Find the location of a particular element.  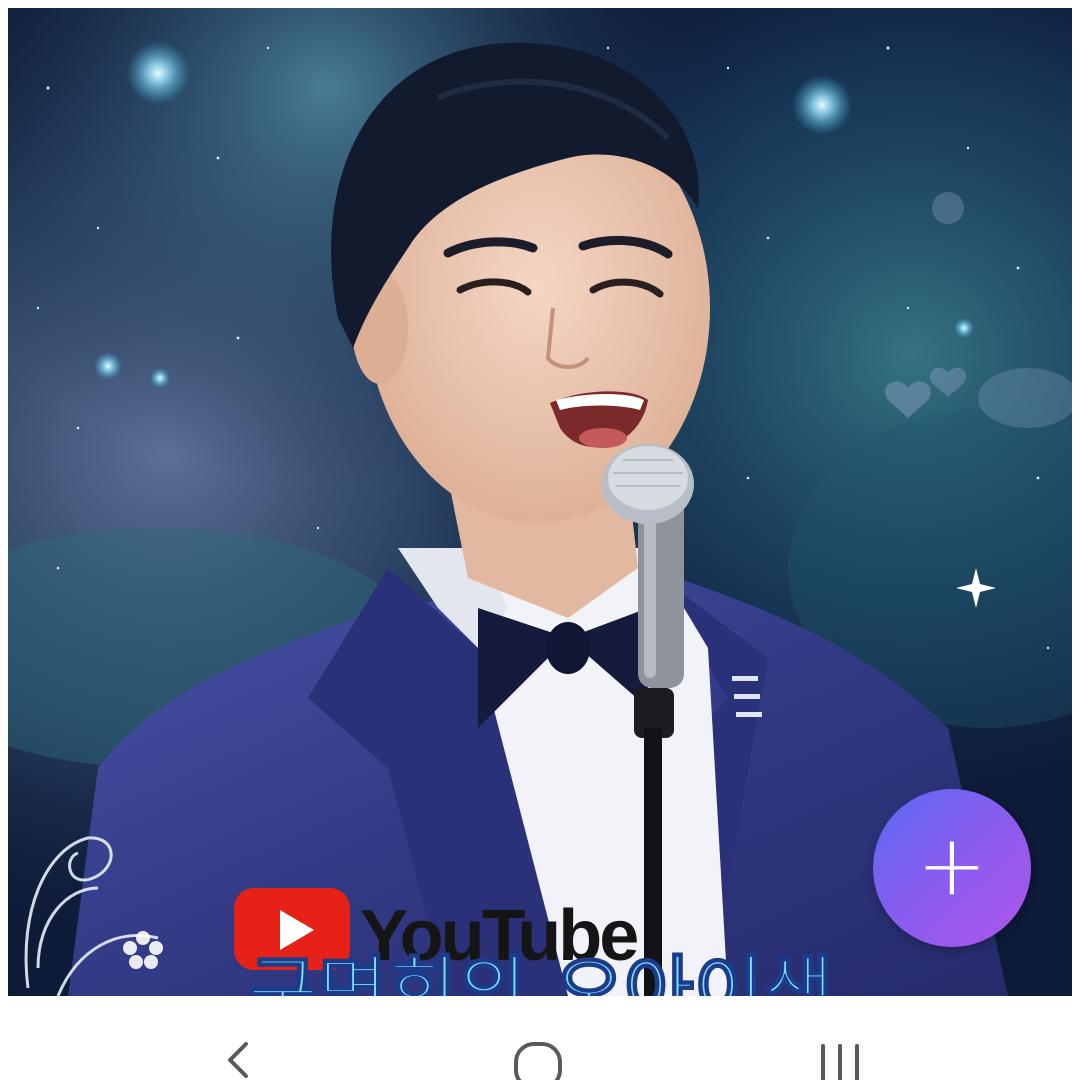

home-button is located at coordinates (538, 1038).